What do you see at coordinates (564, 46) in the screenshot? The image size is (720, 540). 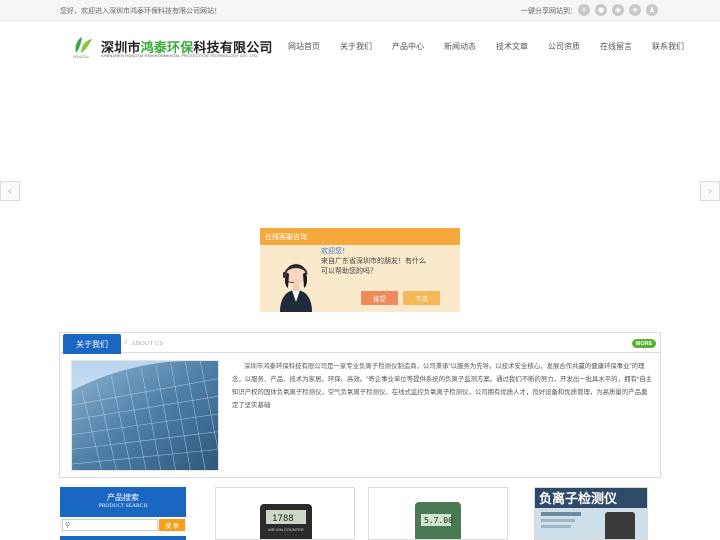 I see `nav-item-qualification: 公司资质` at bounding box center [564, 46].